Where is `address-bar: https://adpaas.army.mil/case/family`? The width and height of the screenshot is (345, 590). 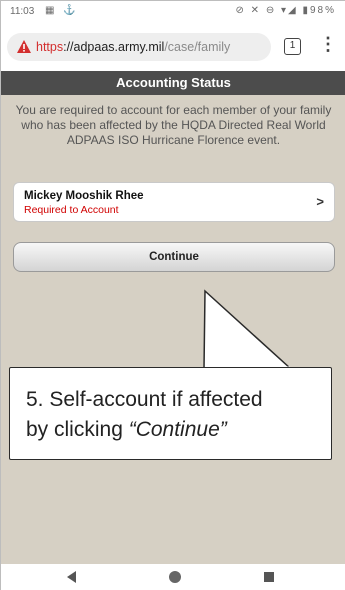 address-bar: https://adpaas.army.mil/case/family is located at coordinates (139, 47).